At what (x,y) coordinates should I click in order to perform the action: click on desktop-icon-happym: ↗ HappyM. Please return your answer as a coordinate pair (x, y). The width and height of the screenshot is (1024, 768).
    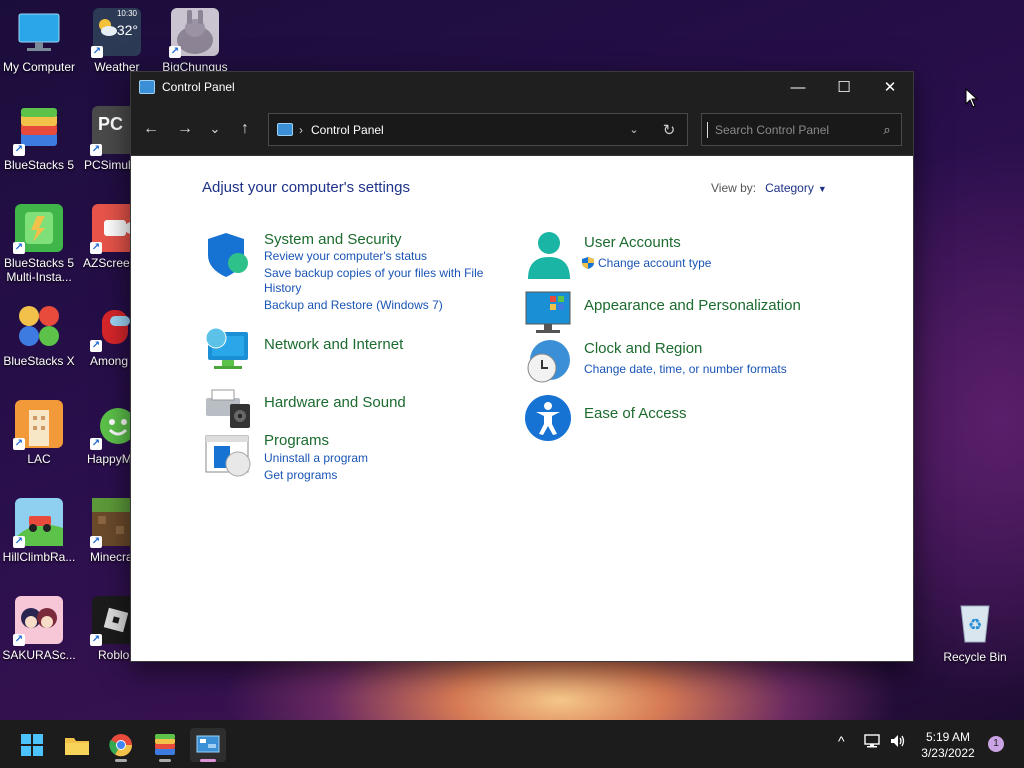
    Looking at the image, I should click on (108, 433).